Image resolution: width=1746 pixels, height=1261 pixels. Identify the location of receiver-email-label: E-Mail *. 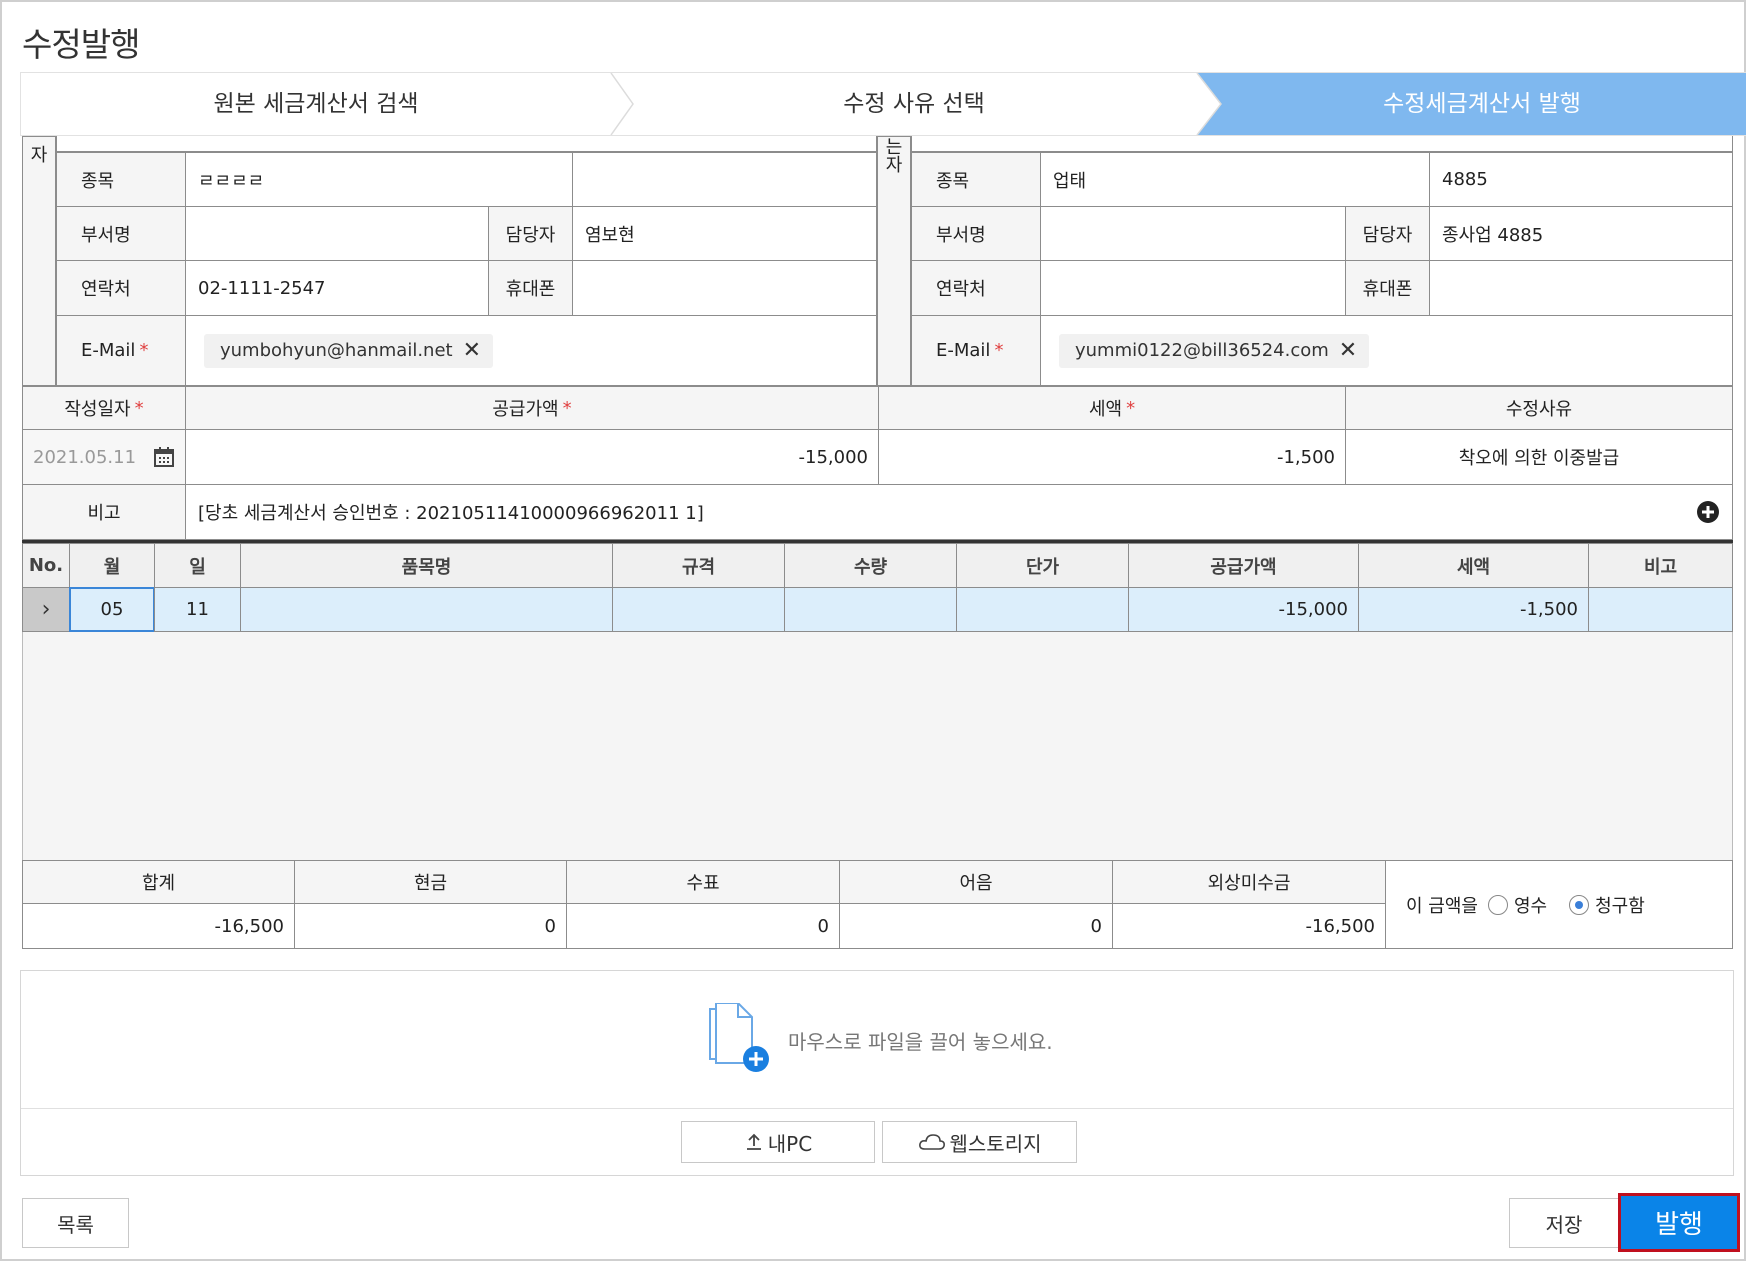
(976, 350).